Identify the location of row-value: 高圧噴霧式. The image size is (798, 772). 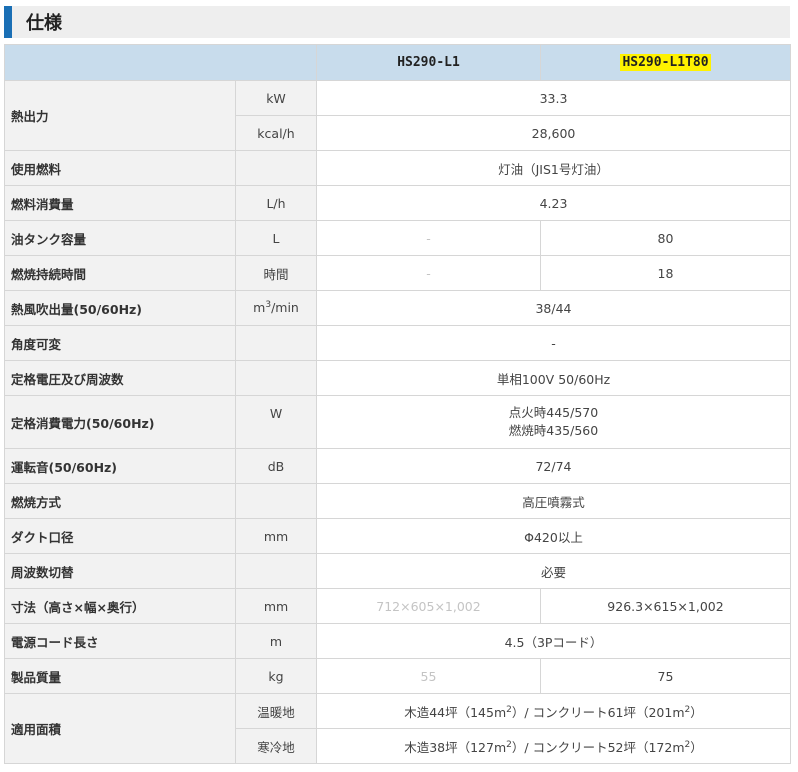
(553, 501).